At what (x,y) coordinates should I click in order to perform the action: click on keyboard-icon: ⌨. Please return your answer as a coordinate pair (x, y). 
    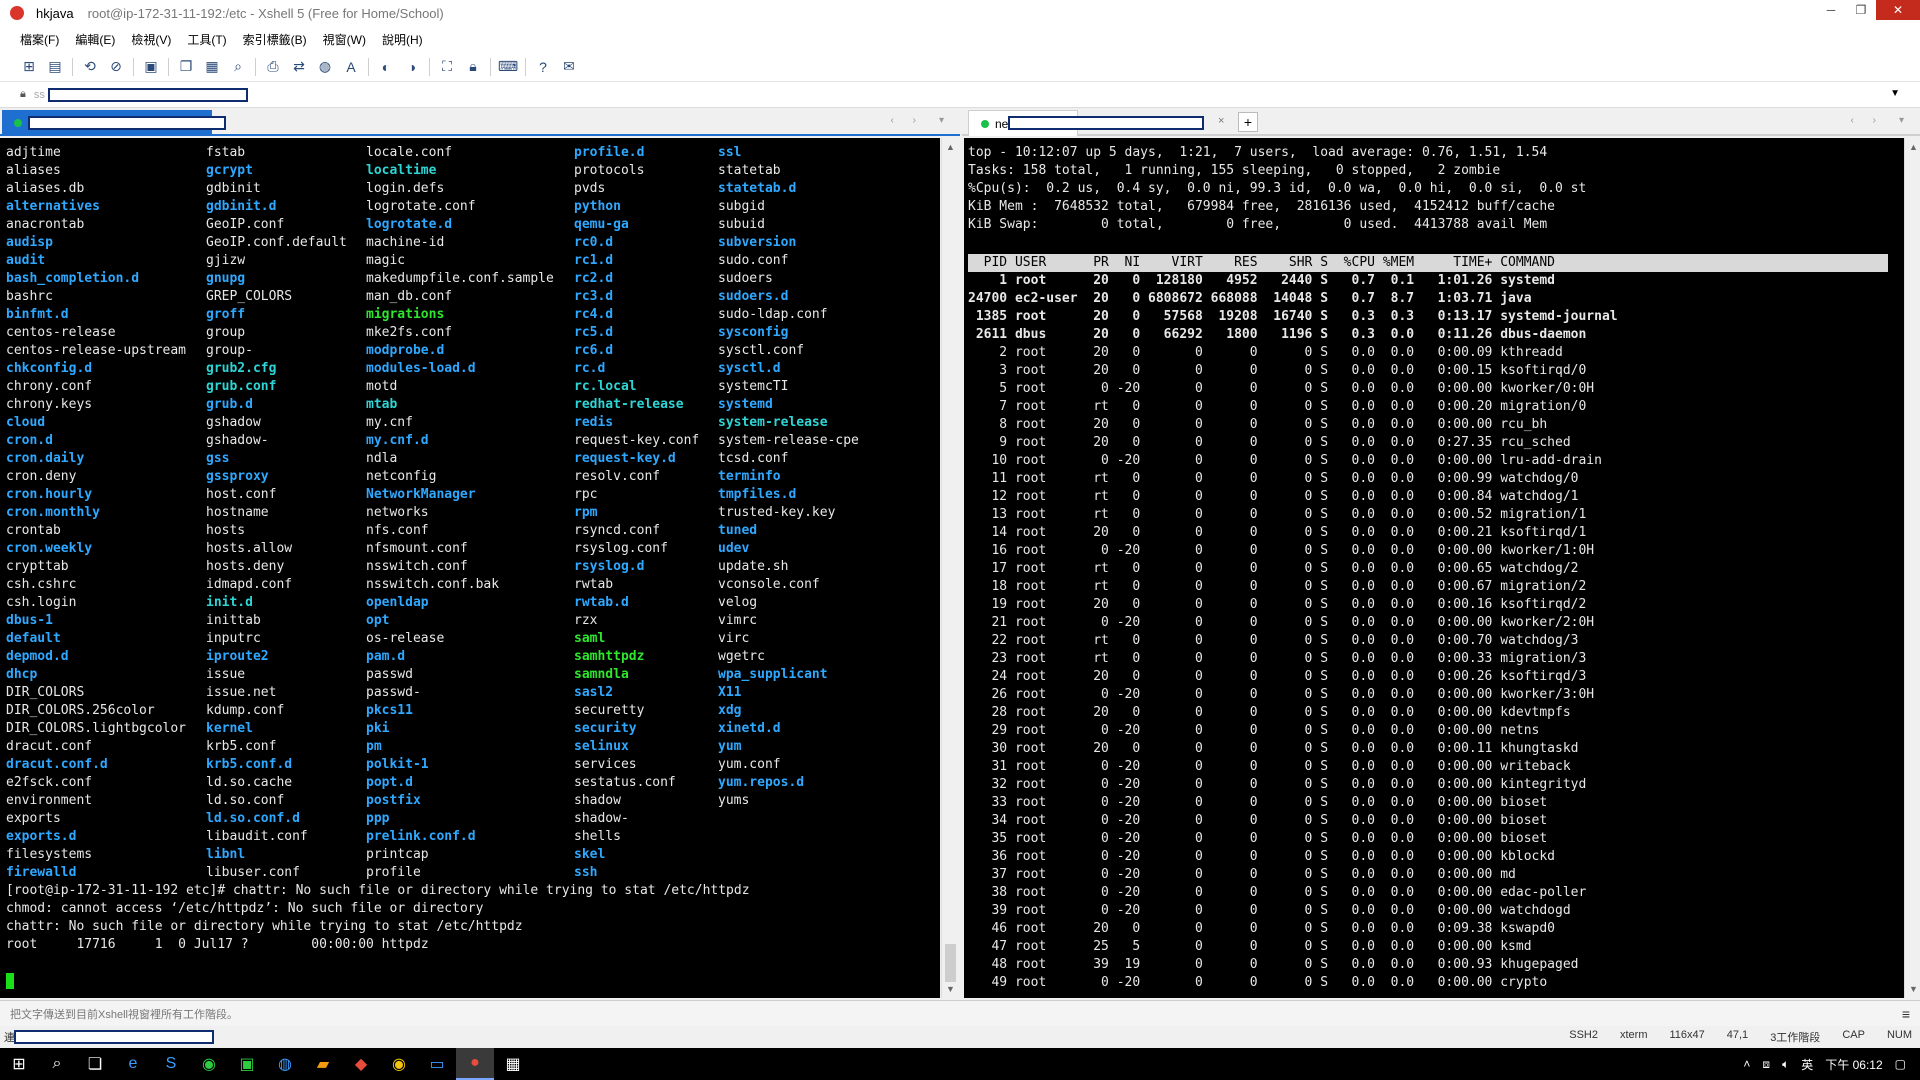
    Looking at the image, I should click on (508, 67).